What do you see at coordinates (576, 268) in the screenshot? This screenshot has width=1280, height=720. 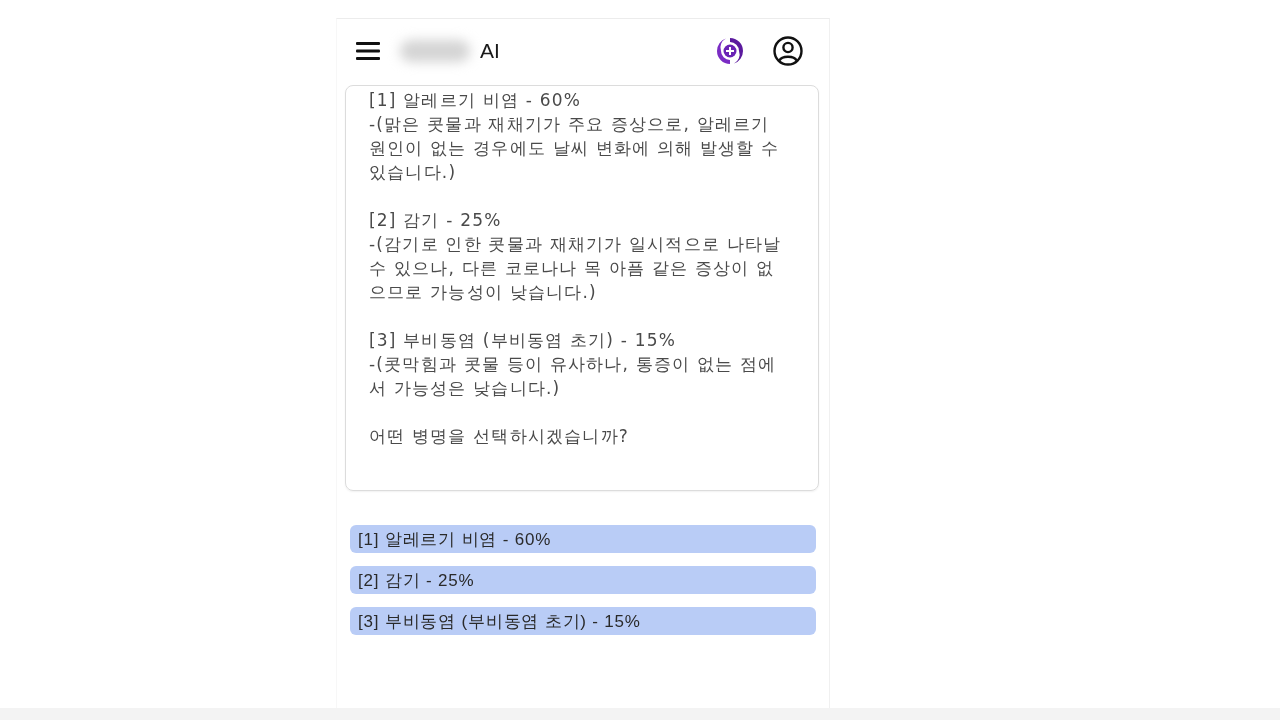 I see `option-explanation: -(감기로 인한 콧물과 재채기가 일시적으로 나타날 수 있으나, 다른 코로나나 목 아픔 같은 증상이 없으므로 가능성이 낮습니다.)` at bounding box center [576, 268].